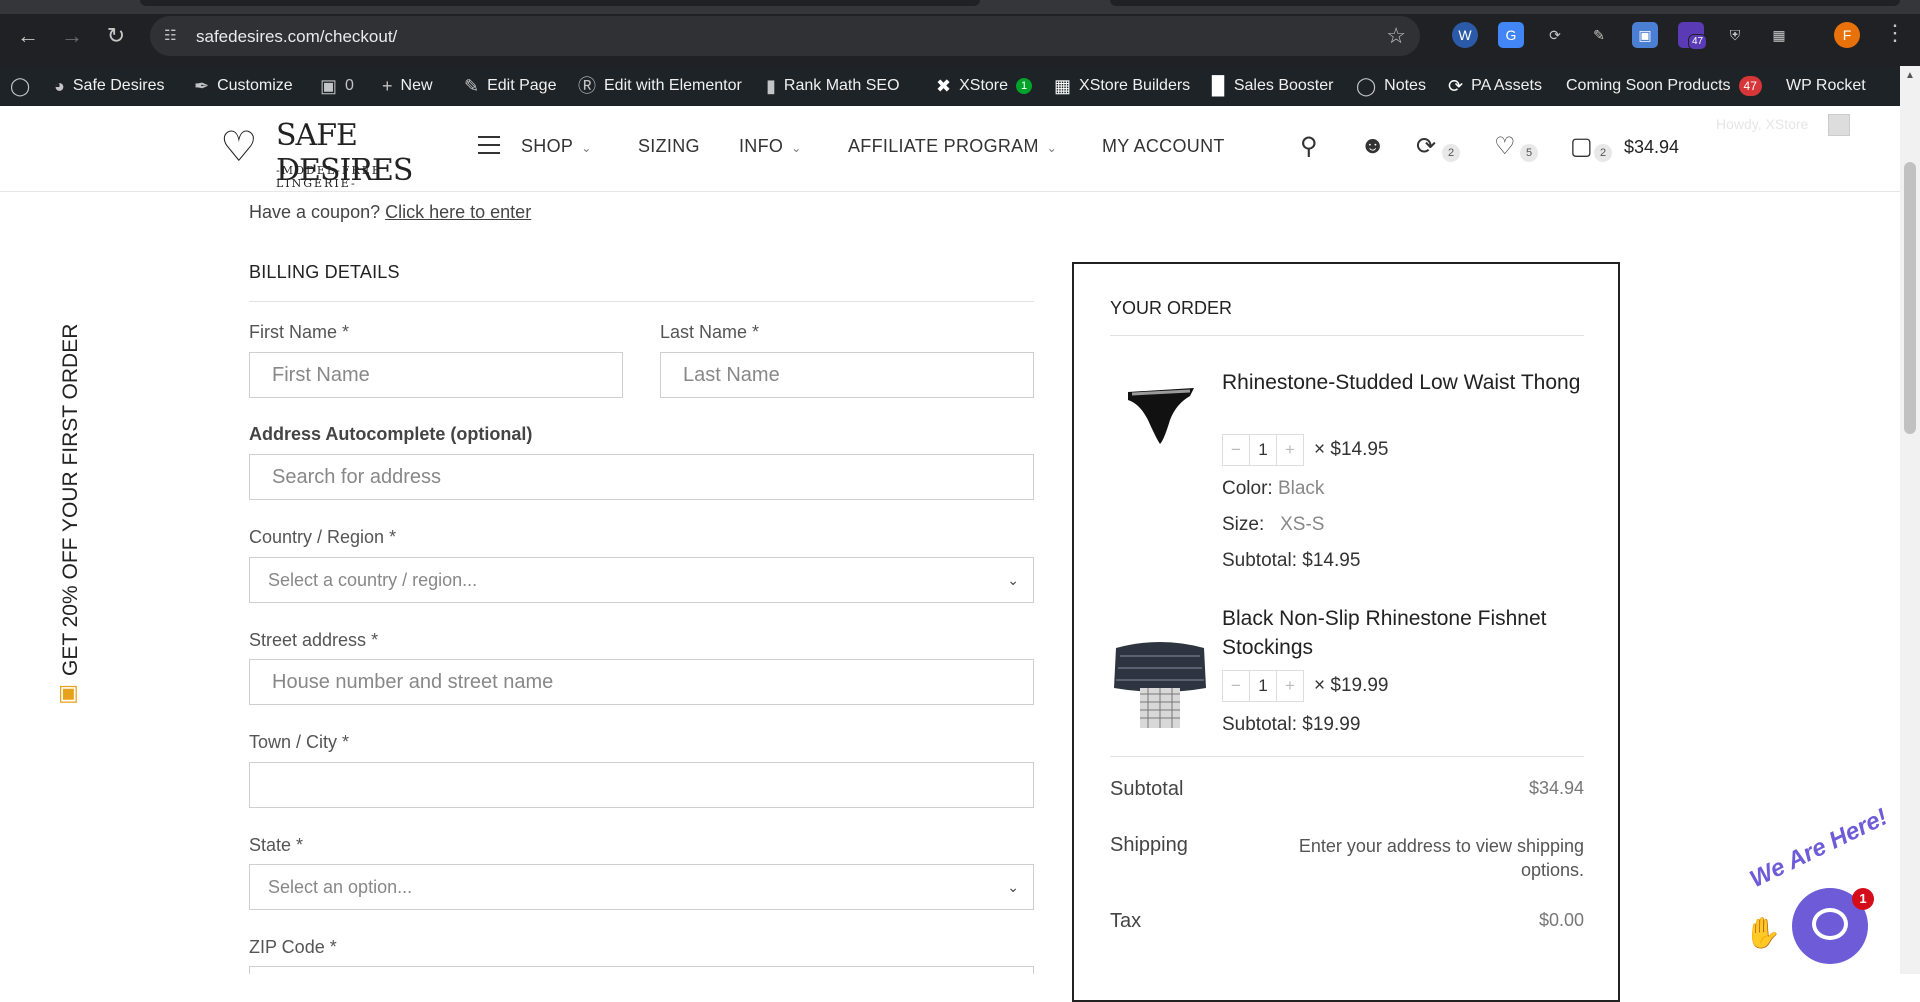 Image resolution: width=1920 pixels, height=1002 pixels. I want to click on stockings-product-image, so click(1160, 680).